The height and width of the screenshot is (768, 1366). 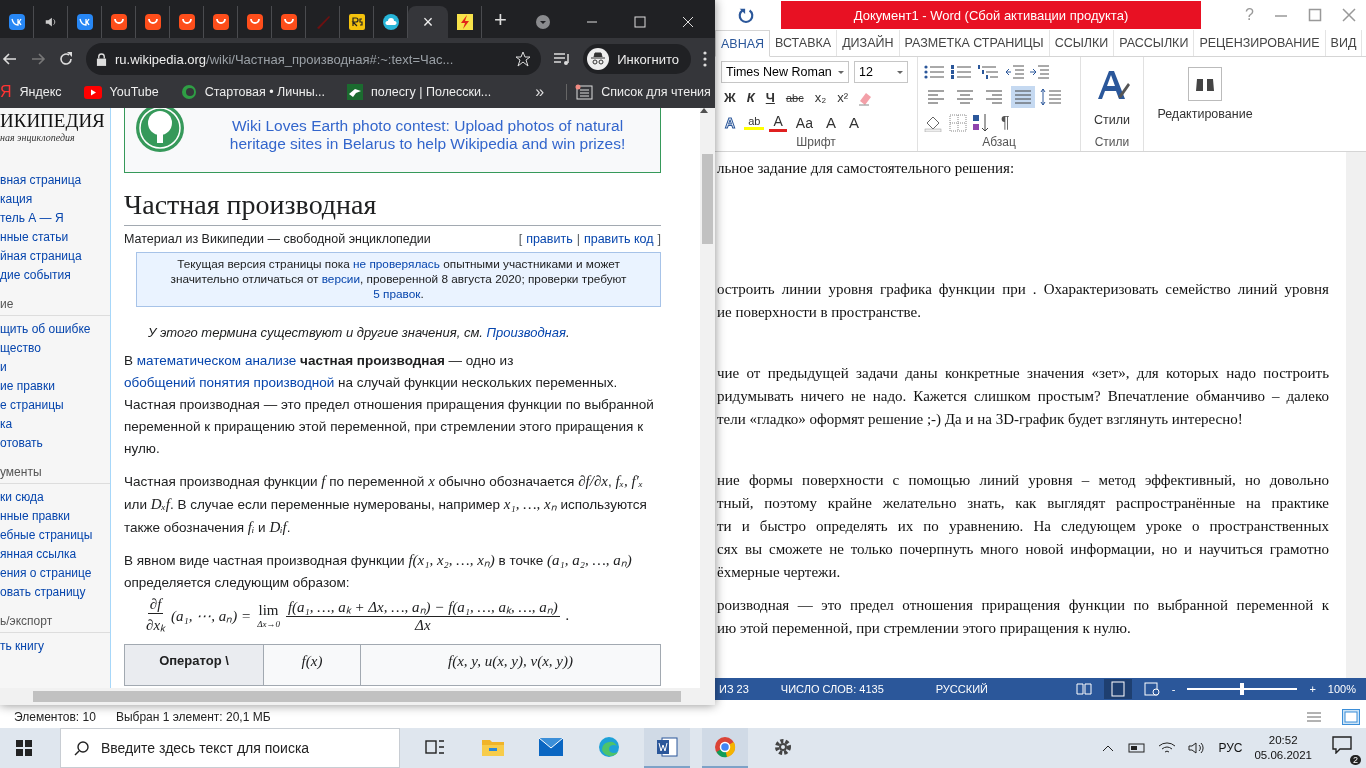 What do you see at coordinates (1108, 748) in the screenshot?
I see `chevron-up-icon` at bounding box center [1108, 748].